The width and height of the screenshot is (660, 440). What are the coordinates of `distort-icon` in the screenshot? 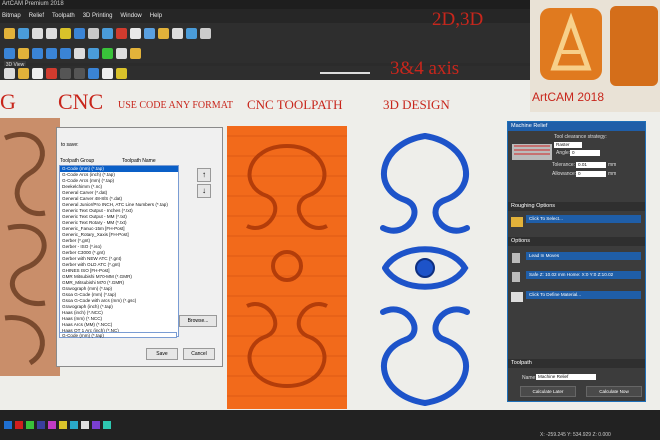 It's located at (135, 53).